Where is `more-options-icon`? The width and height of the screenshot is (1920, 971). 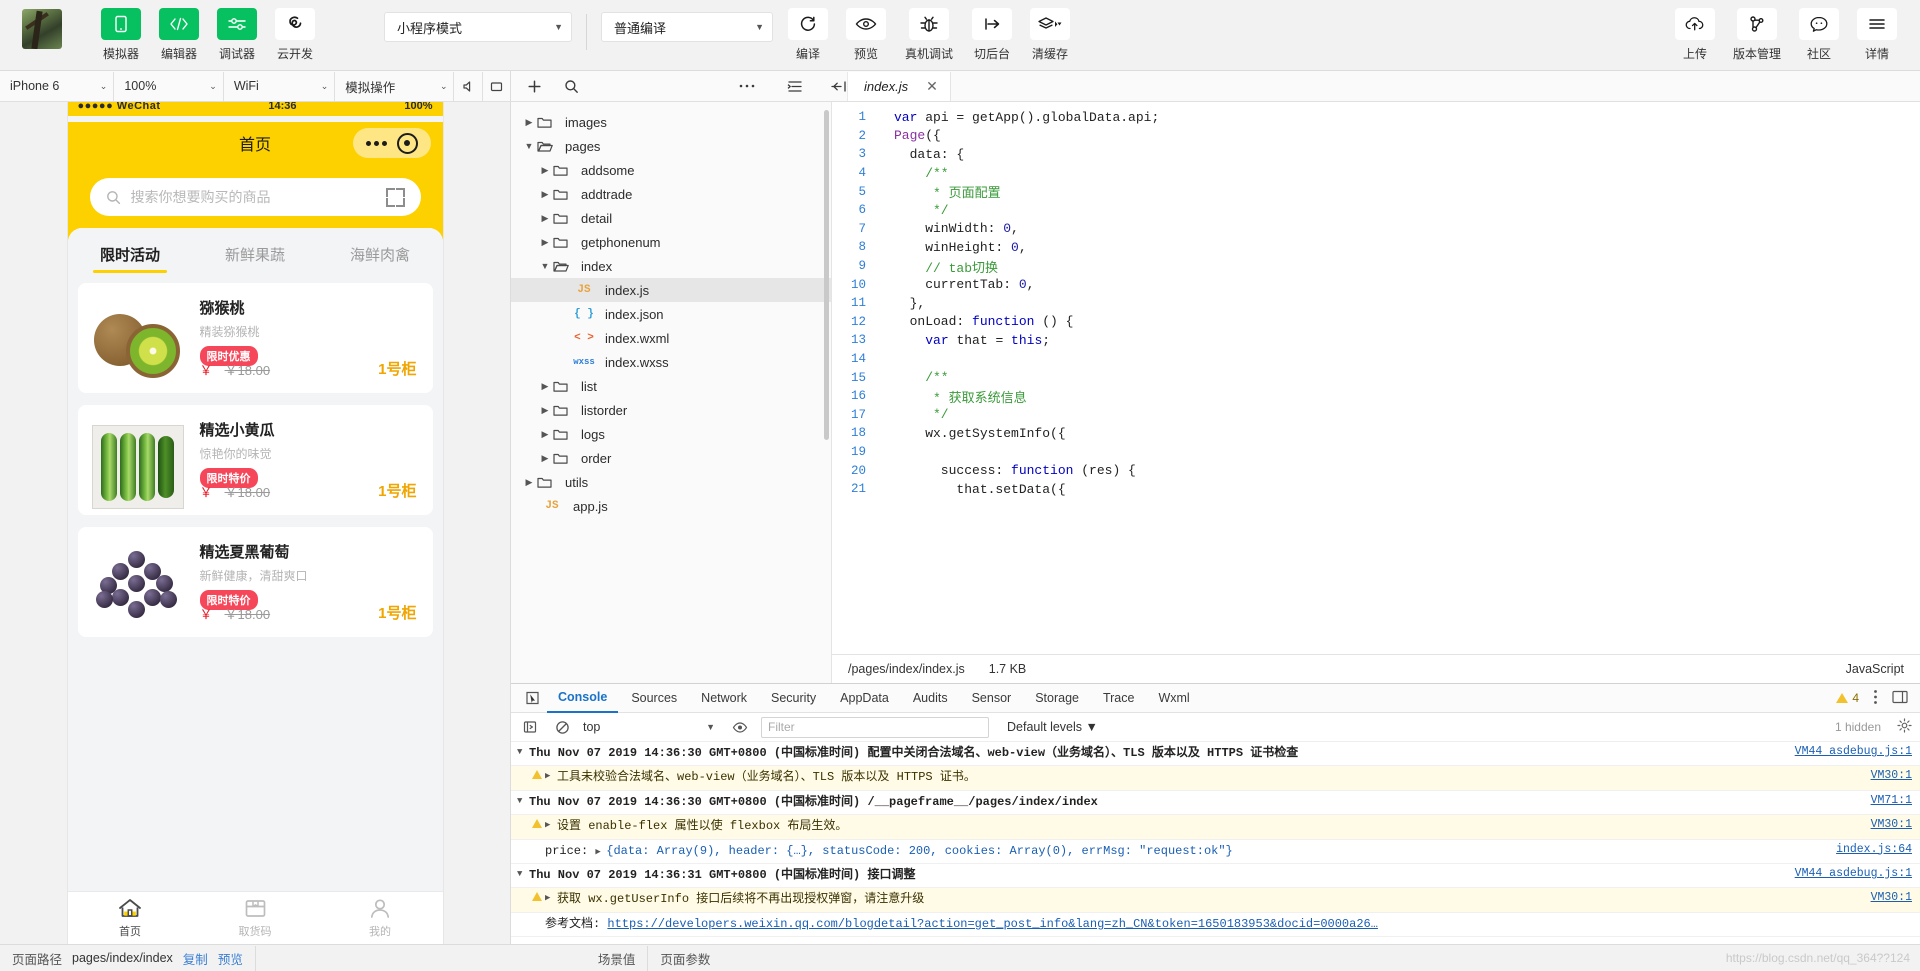
more-options-icon is located at coordinates (747, 86).